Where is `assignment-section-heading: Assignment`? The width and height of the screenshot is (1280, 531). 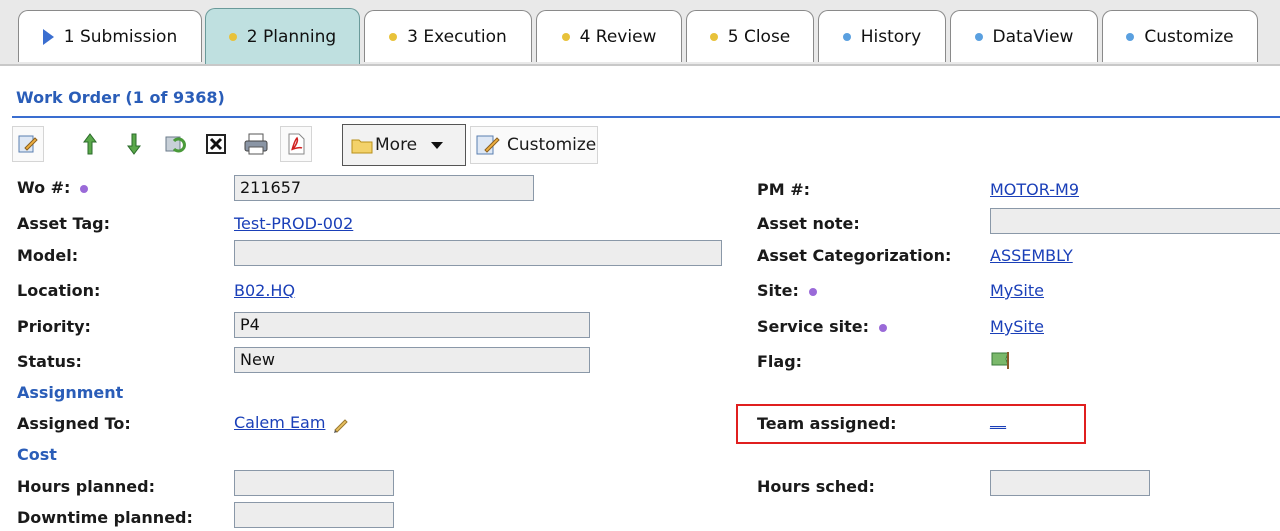
assignment-section-heading: Assignment is located at coordinates (70, 392).